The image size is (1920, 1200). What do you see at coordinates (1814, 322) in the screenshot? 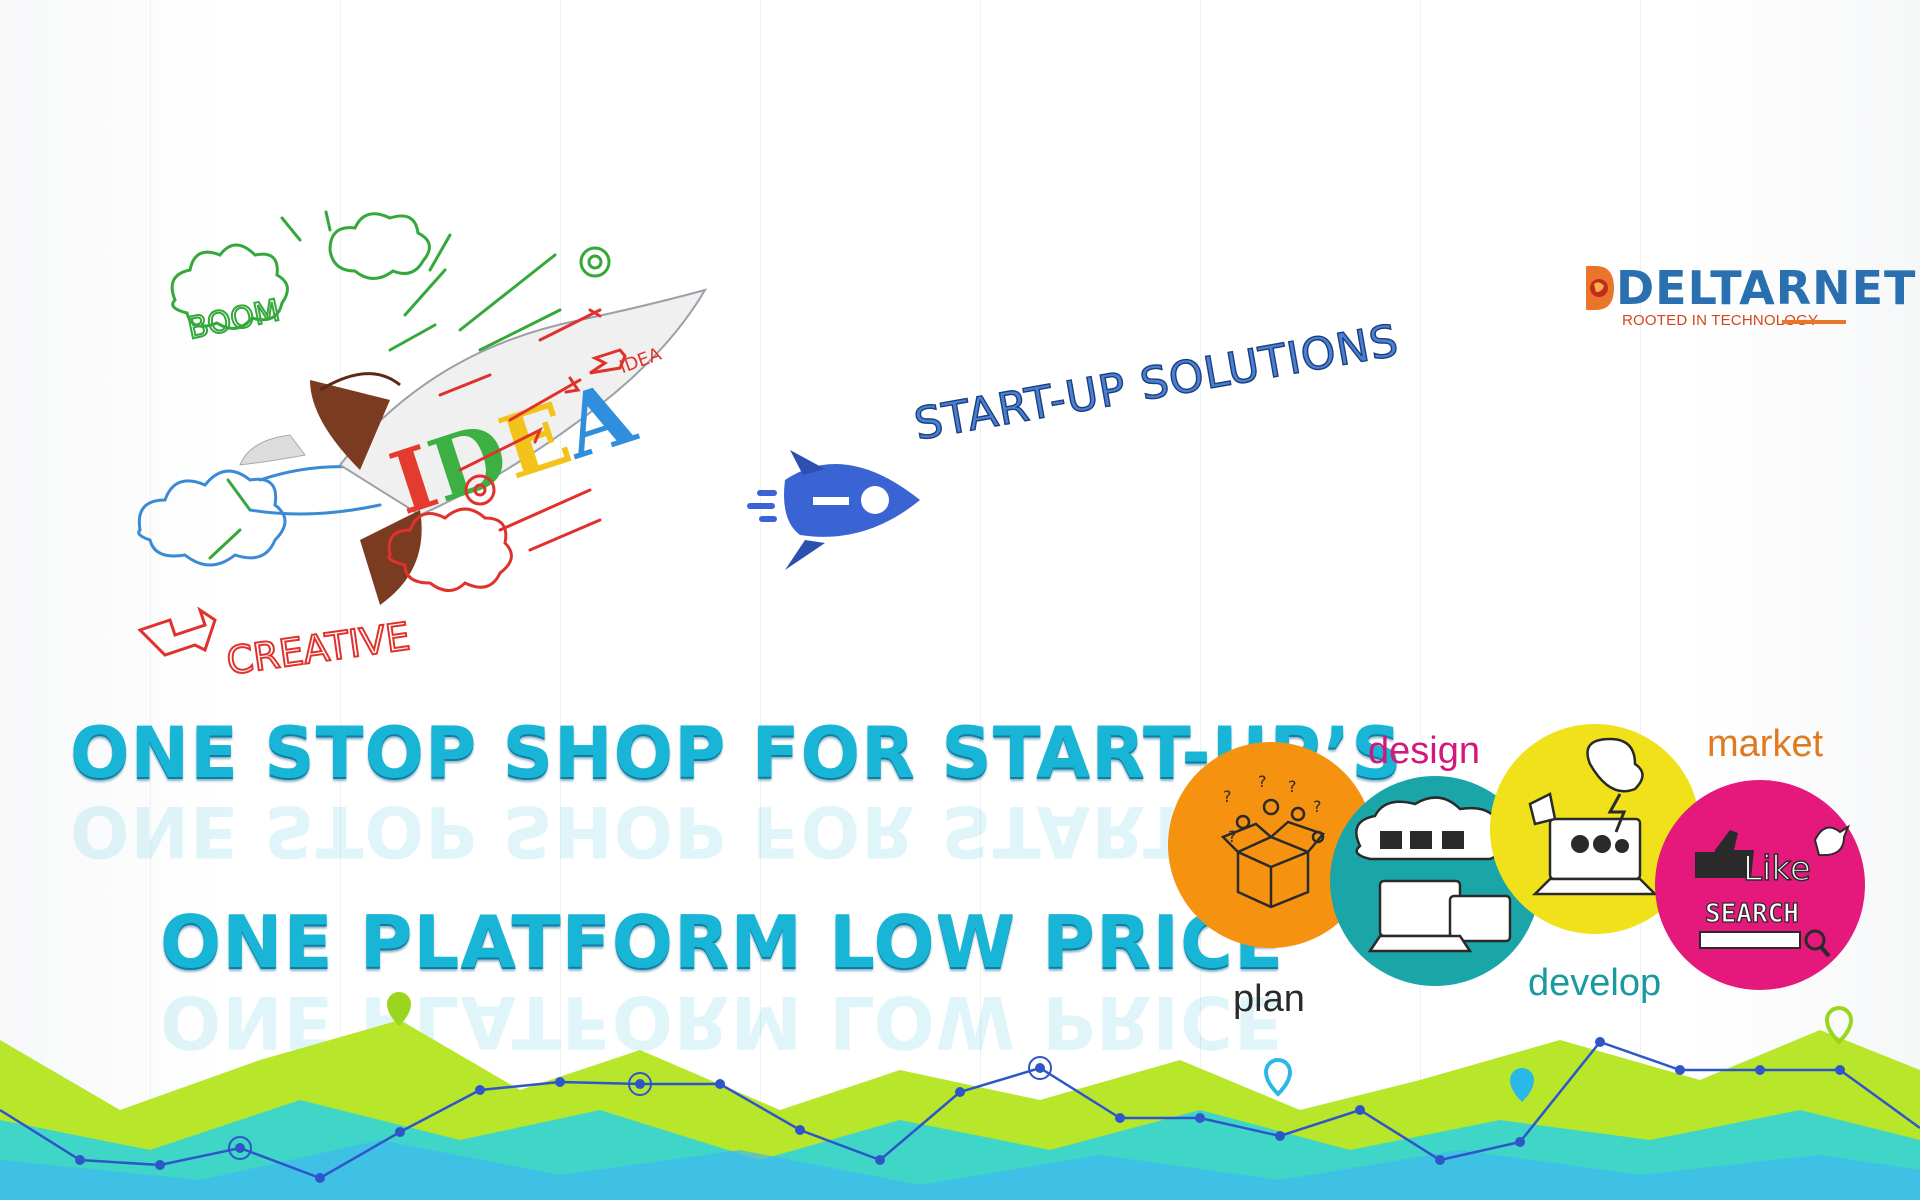
I see `logo-underline` at bounding box center [1814, 322].